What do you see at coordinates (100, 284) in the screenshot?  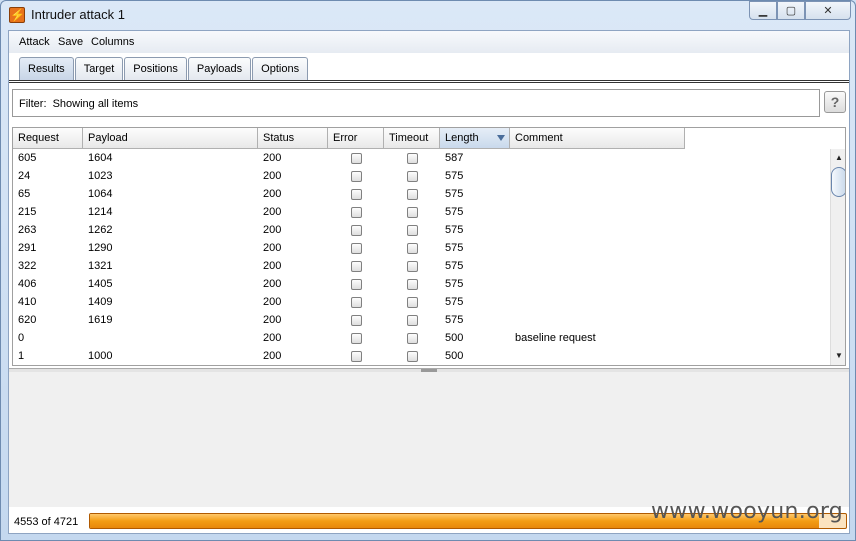 I see `cell-payload: 1405` at bounding box center [100, 284].